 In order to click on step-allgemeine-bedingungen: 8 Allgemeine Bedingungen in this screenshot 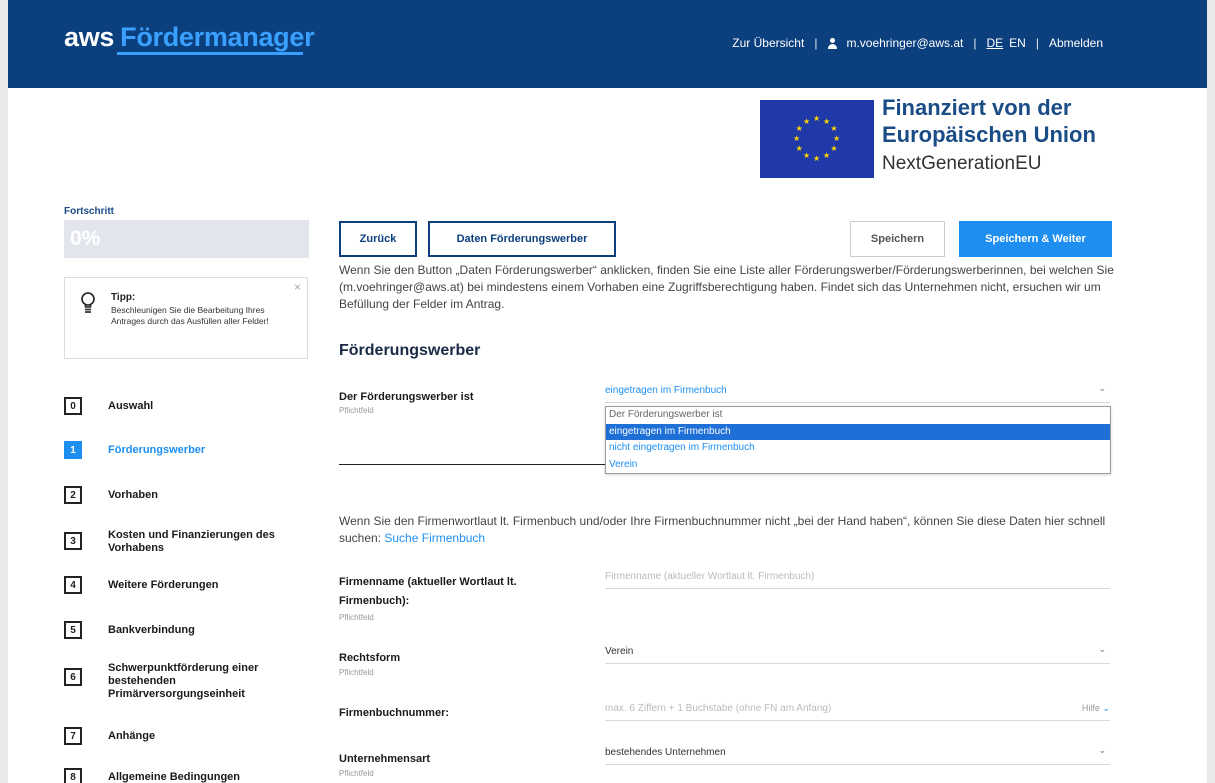, I will do `click(152, 775)`.